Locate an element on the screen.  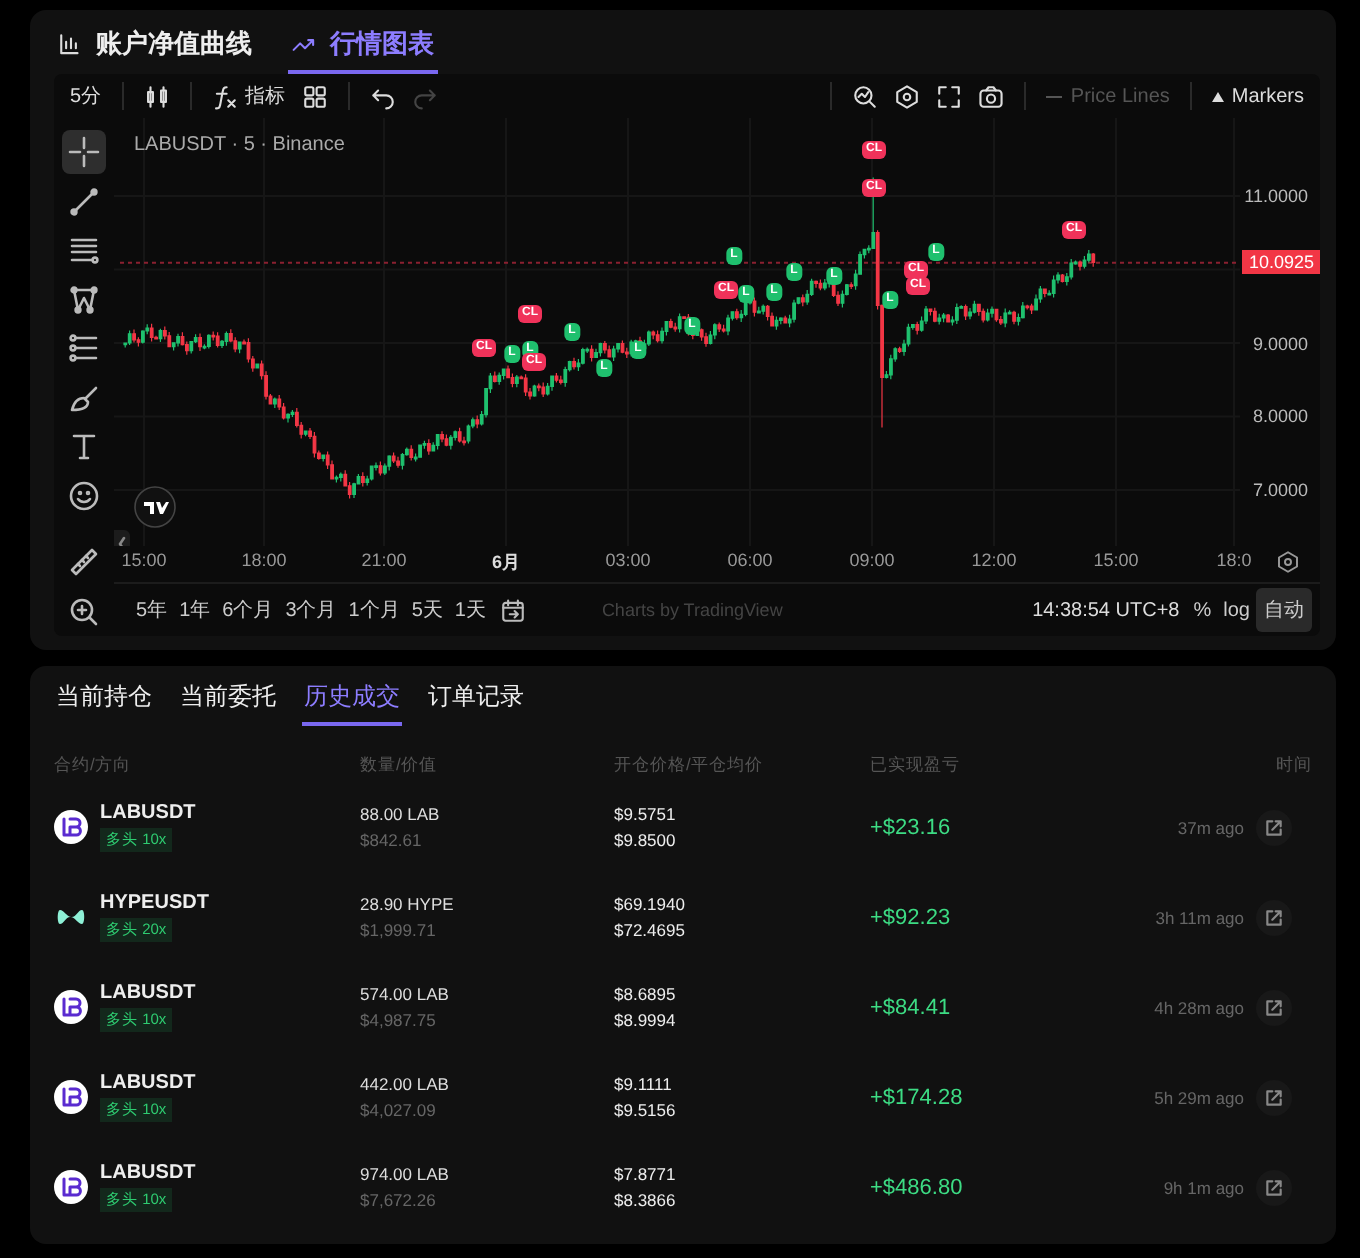
range-button: 6个月 is located at coordinates (248, 610).